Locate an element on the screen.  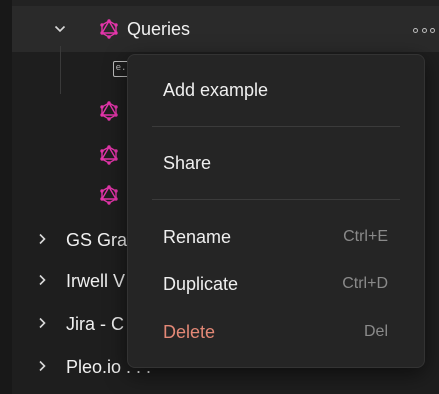
chevron-down-icon is located at coordinates (60, 29).